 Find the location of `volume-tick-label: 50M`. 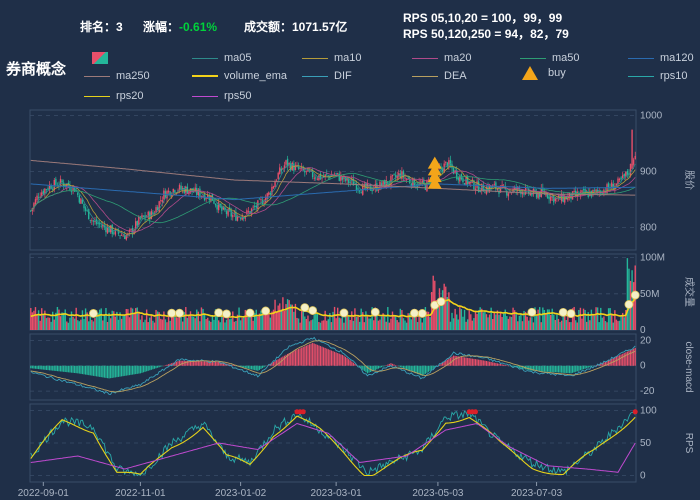

volume-tick-label: 50M is located at coordinates (649, 294).